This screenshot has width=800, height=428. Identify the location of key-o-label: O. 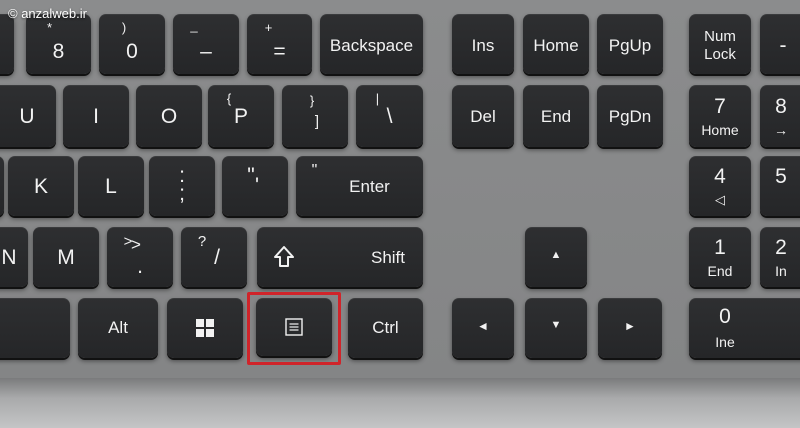
(169, 116).